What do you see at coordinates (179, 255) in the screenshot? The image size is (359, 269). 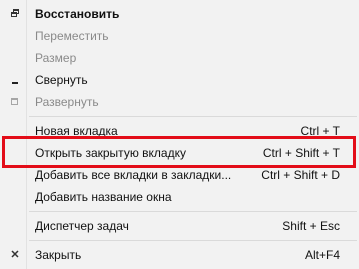 I see `menu-item-close: ✕ Закрыть Alt+F4` at bounding box center [179, 255].